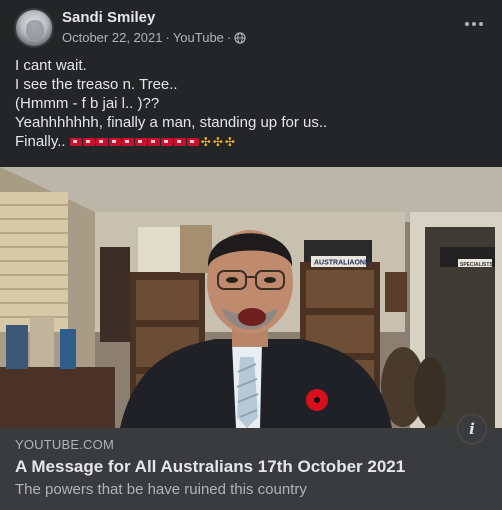 Image resolution: width=502 pixels, height=510 pixels. What do you see at coordinates (251, 142) in the screenshot?
I see `post-line-last: Finally.. ✣ ✣ ✣` at bounding box center [251, 142].